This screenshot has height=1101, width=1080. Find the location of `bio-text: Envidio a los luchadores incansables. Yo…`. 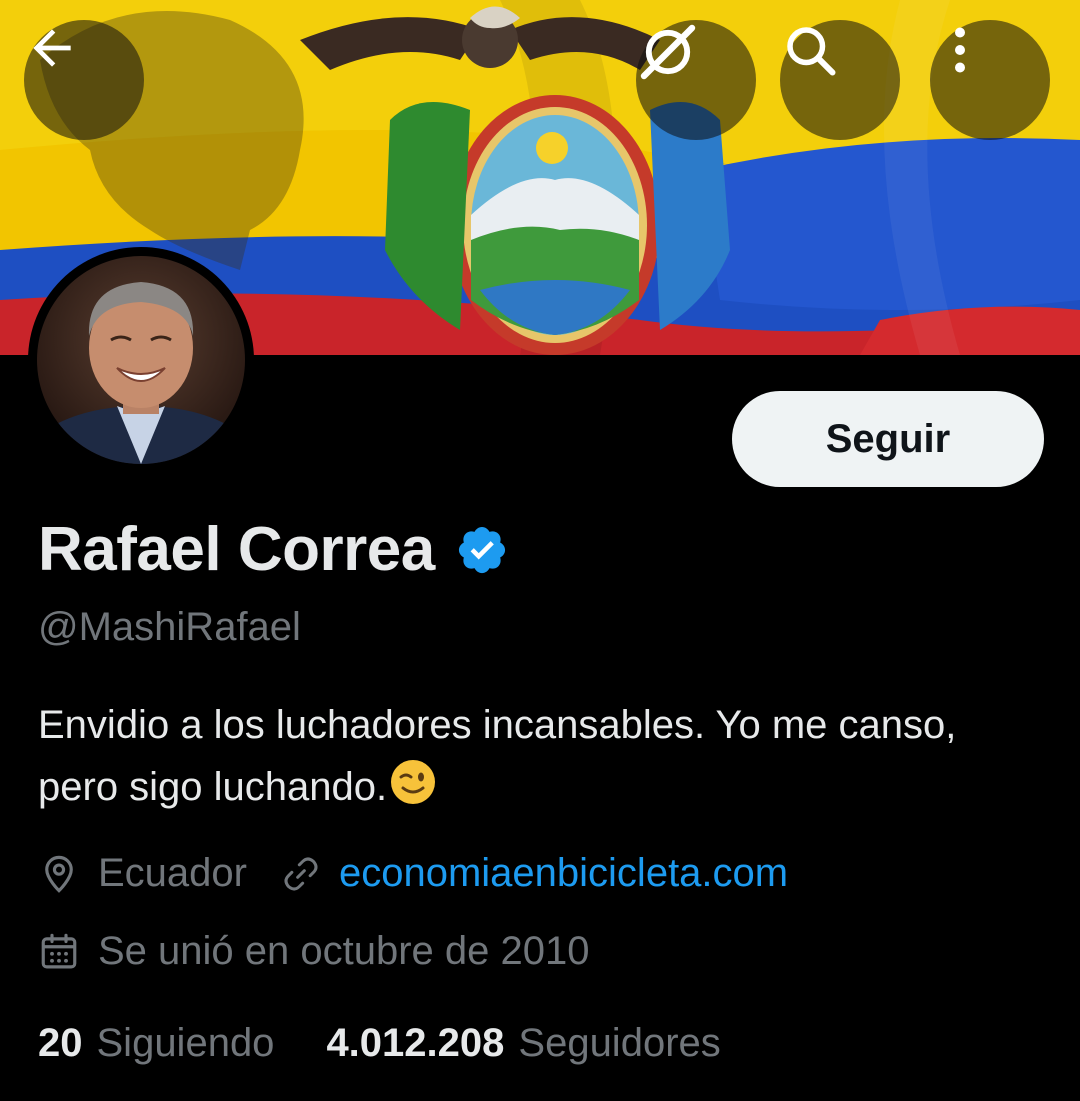

bio-text: Envidio a los luchadores incansables. Yo… is located at coordinates (497, 756).